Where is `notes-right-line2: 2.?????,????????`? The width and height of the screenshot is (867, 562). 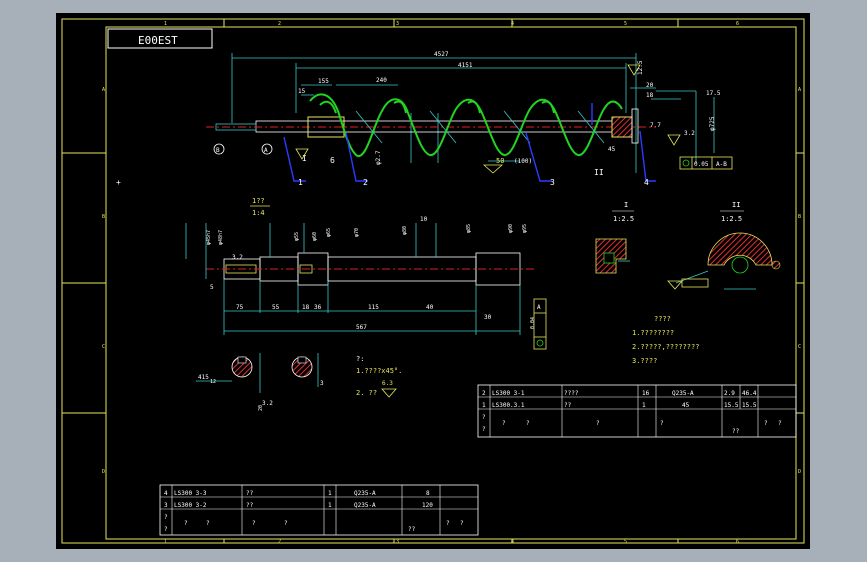 notes-right-line2: 2.?????,???????? is located at coordinates (665, 347).